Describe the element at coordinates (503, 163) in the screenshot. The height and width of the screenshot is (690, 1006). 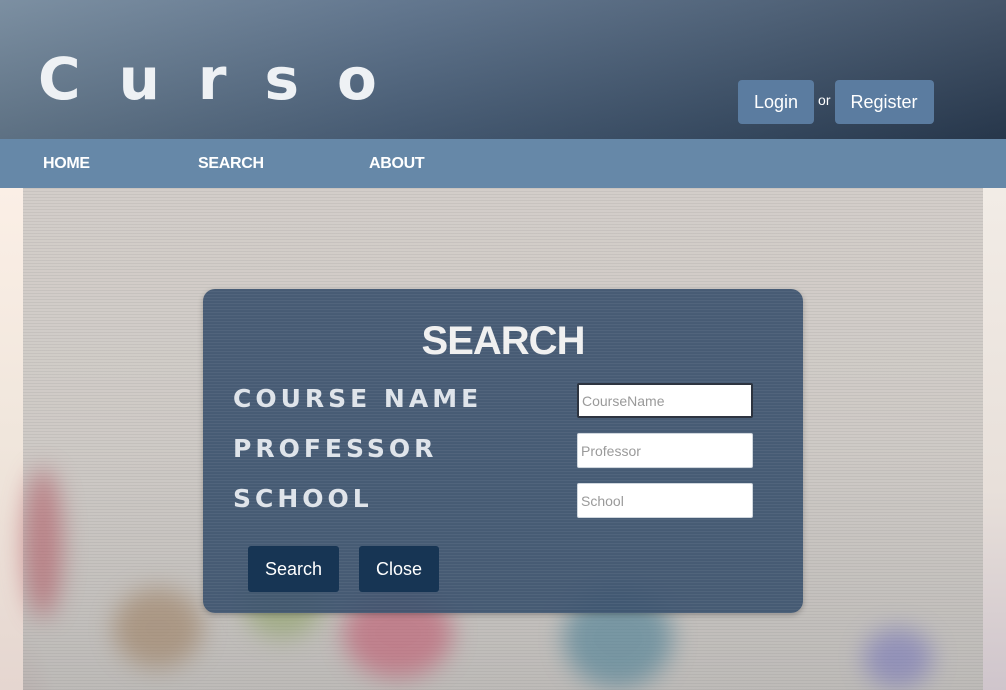
I see `main-nav: HOME SEARCH ABOUT` at that location.